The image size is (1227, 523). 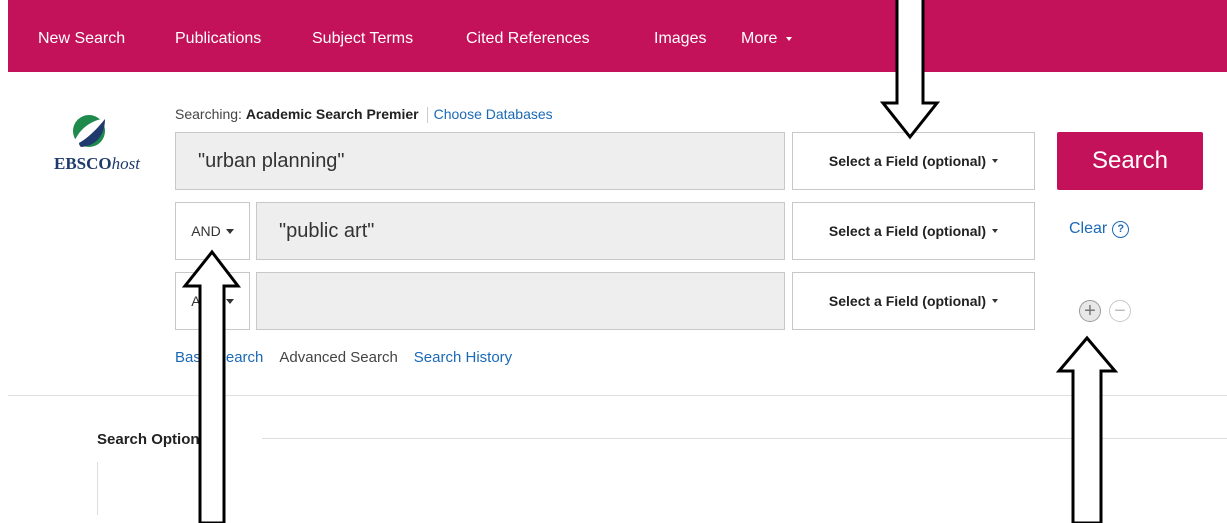 I want to click on advanced-search-label: Advanced Search, so click(x=338, y=357).